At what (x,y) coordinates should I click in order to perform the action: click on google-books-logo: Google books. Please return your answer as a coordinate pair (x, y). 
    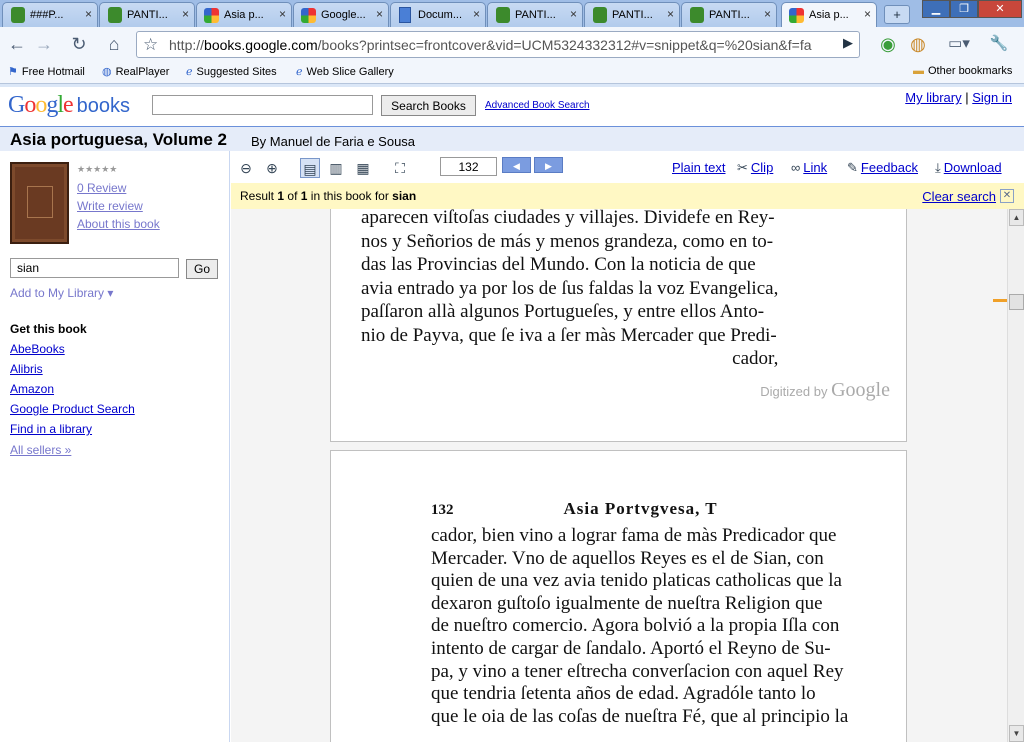
    Looking at the image, I should click on (69, 105).